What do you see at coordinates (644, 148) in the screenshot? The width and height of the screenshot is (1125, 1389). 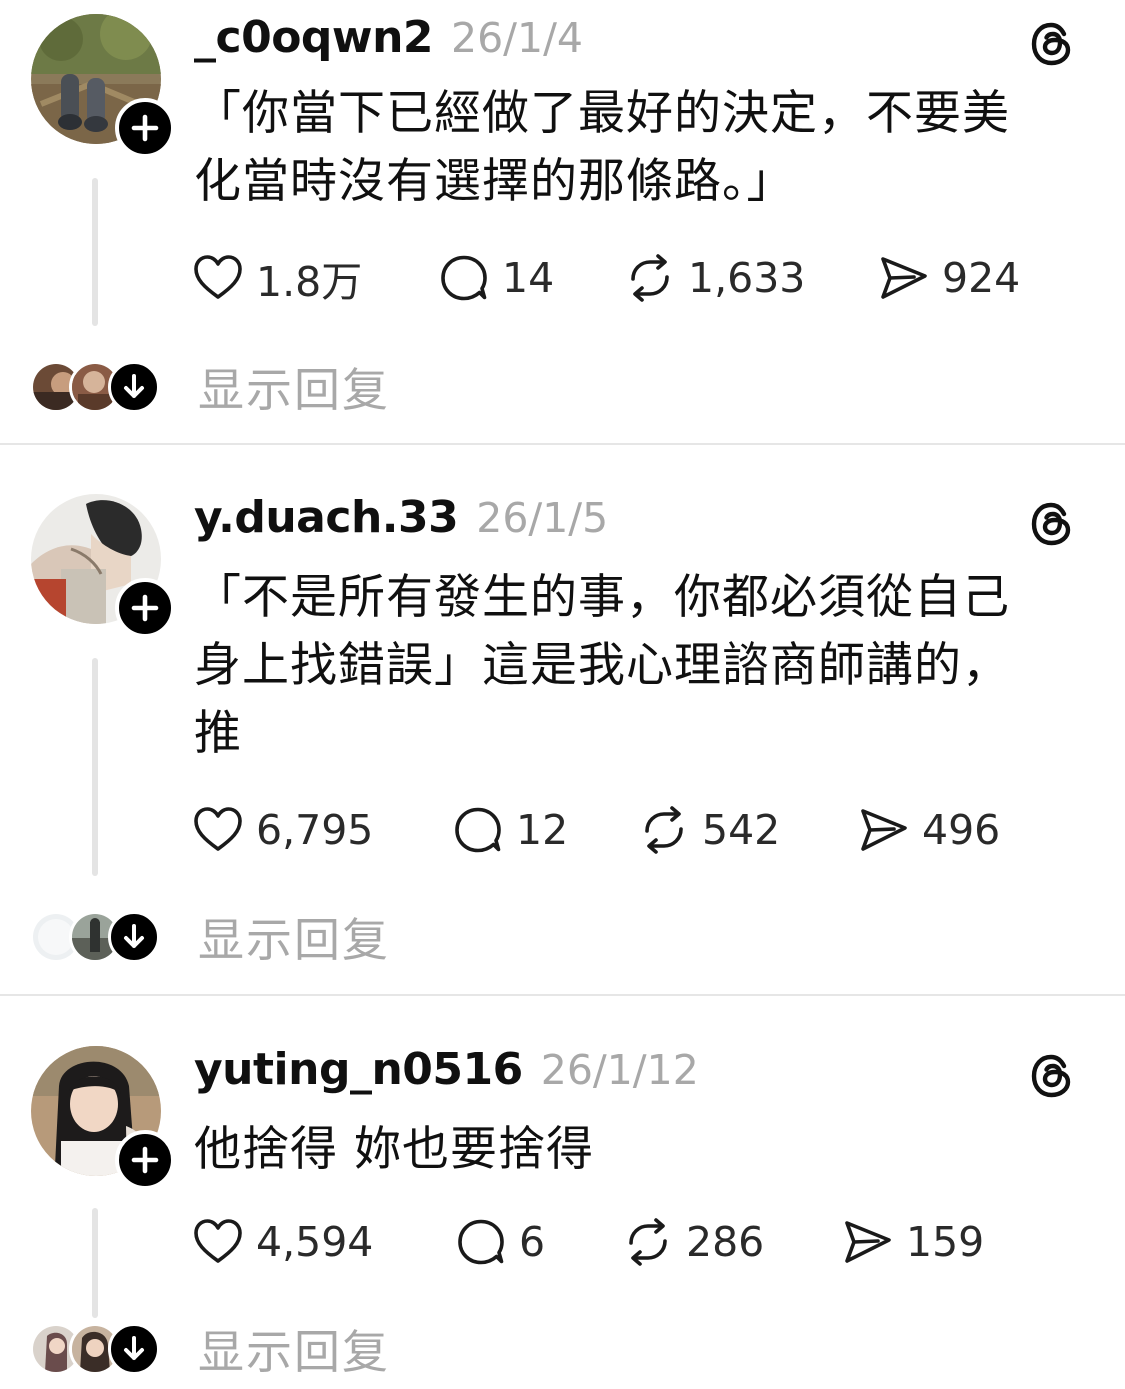 I see `post-content: 「你當下已經做了最好的決定，不要美 化當時沒有選擇的那條路。」` at bounding box center [644, 148].